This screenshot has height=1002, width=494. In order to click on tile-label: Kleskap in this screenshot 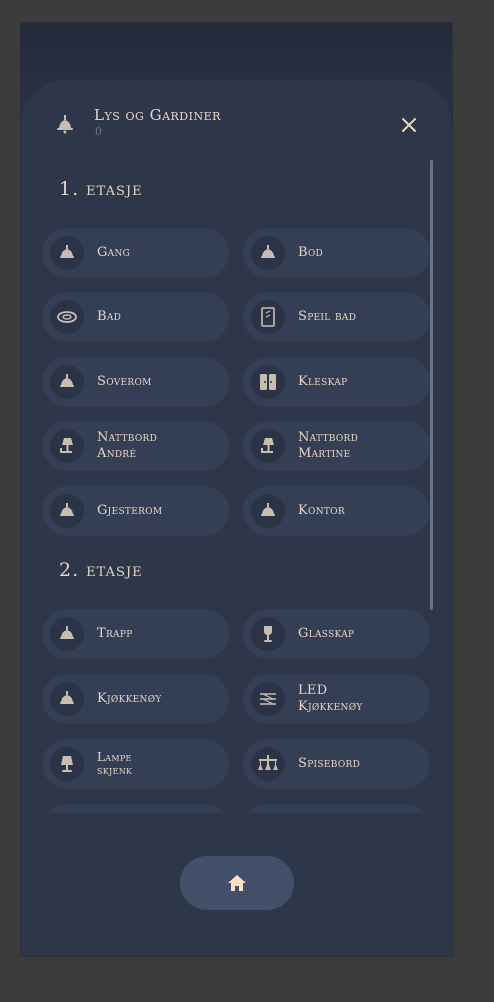, I will do `click(323, 381)`.